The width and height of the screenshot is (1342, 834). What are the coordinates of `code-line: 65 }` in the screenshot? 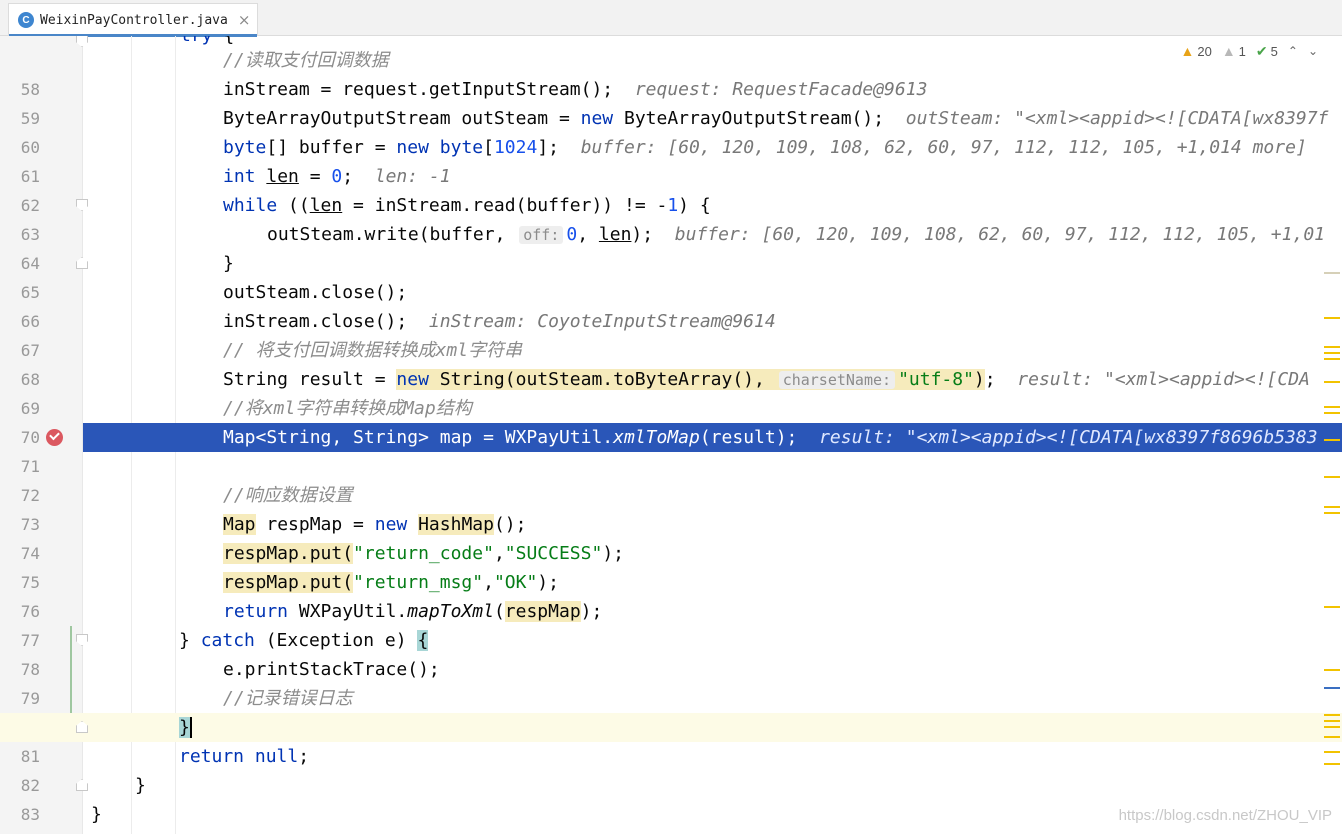 It's located at (671, 275).